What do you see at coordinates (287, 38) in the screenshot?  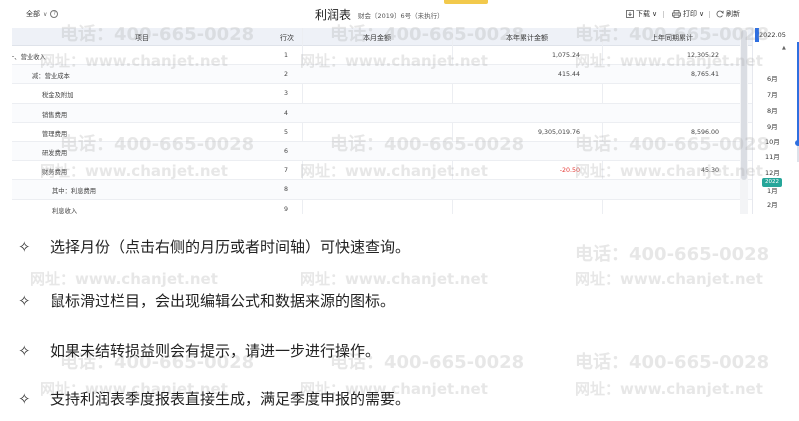 I see `col-header-line: 行次` at bounding box center [287, 38].